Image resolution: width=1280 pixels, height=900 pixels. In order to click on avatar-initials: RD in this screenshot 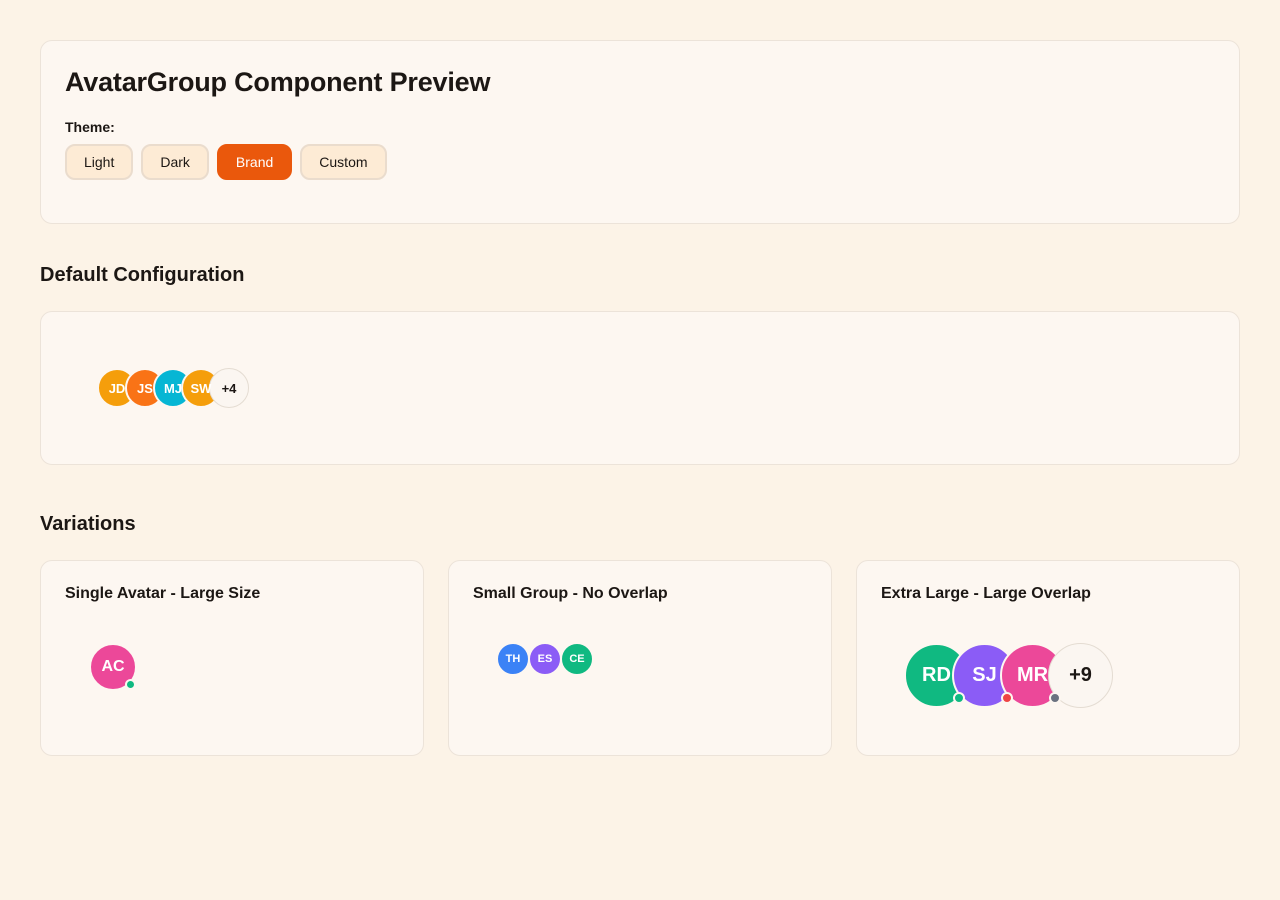, I will do `click(936, 675)`.